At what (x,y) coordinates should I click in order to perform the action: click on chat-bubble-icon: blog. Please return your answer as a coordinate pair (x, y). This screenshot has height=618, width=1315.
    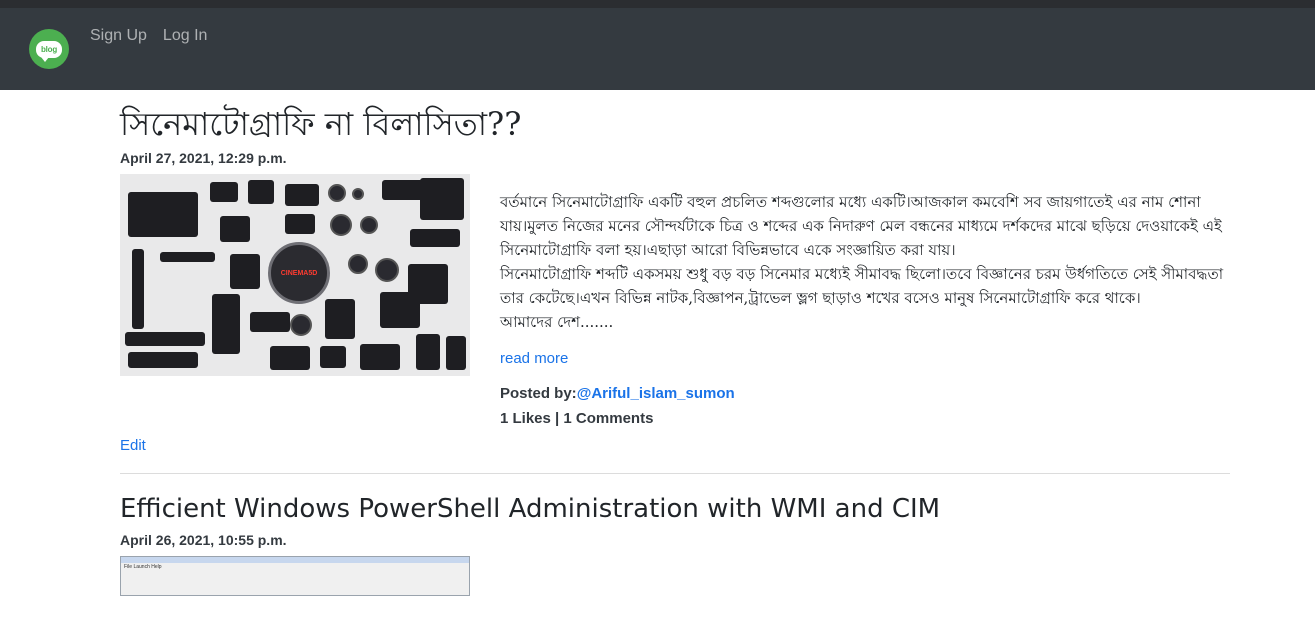
    Looking at the image, I should click on (49, 51).